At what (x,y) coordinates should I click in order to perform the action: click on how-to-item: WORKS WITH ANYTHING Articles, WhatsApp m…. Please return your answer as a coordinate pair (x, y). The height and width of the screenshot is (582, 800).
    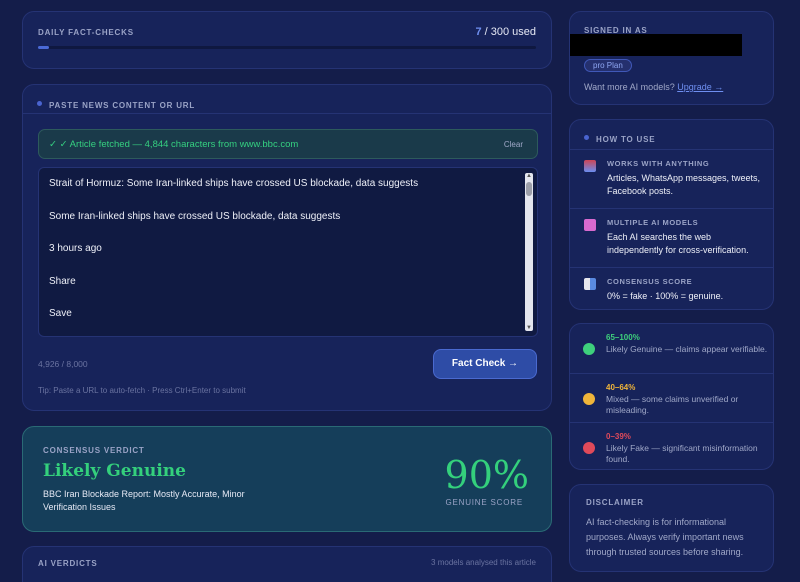
    Looking at the image, I should click on (671, 178).